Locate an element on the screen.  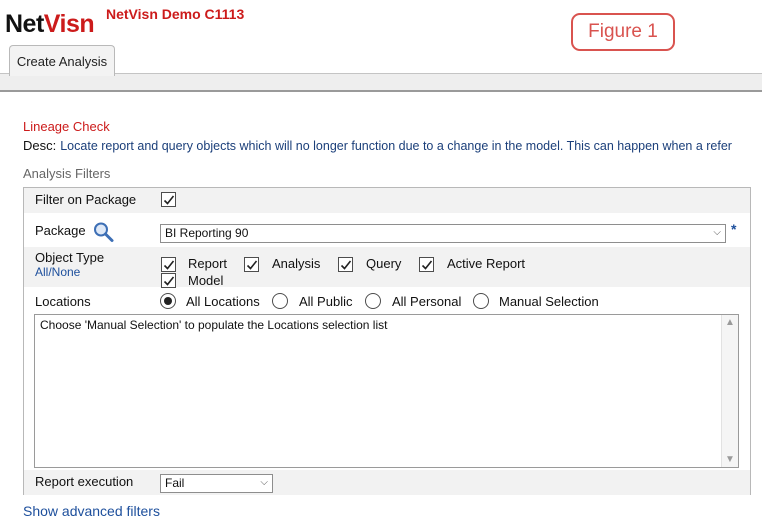
query-label: Query is located at coordinates (384, 263).